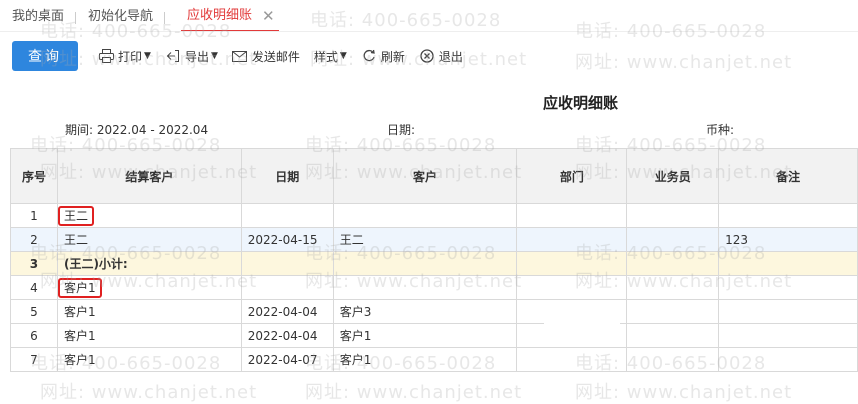  What do you see at coordinates (369, 56) in the screenshot?
I see `refresh-icon` at bounding box center [369, 56].